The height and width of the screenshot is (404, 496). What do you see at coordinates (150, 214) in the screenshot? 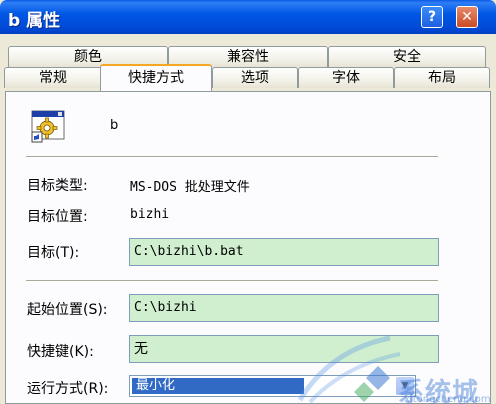
I see `target-location-value: bizhi` at bounding box center [150, 214].